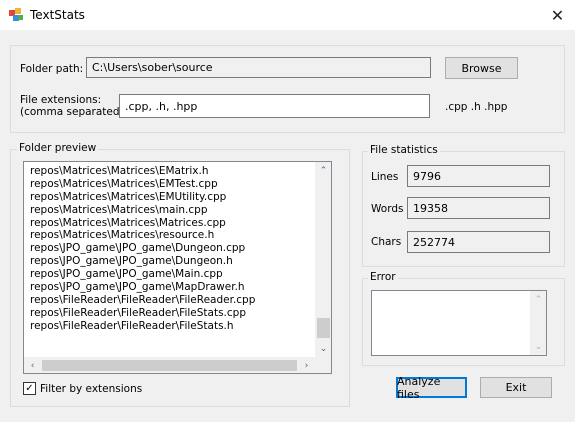 Image resolution: width=575 pixels, height=422 pixels. What do you see at coordinates (385, 177) in the screenshot?
I see `lines-label: Lines` at bounding box center [385, 177].